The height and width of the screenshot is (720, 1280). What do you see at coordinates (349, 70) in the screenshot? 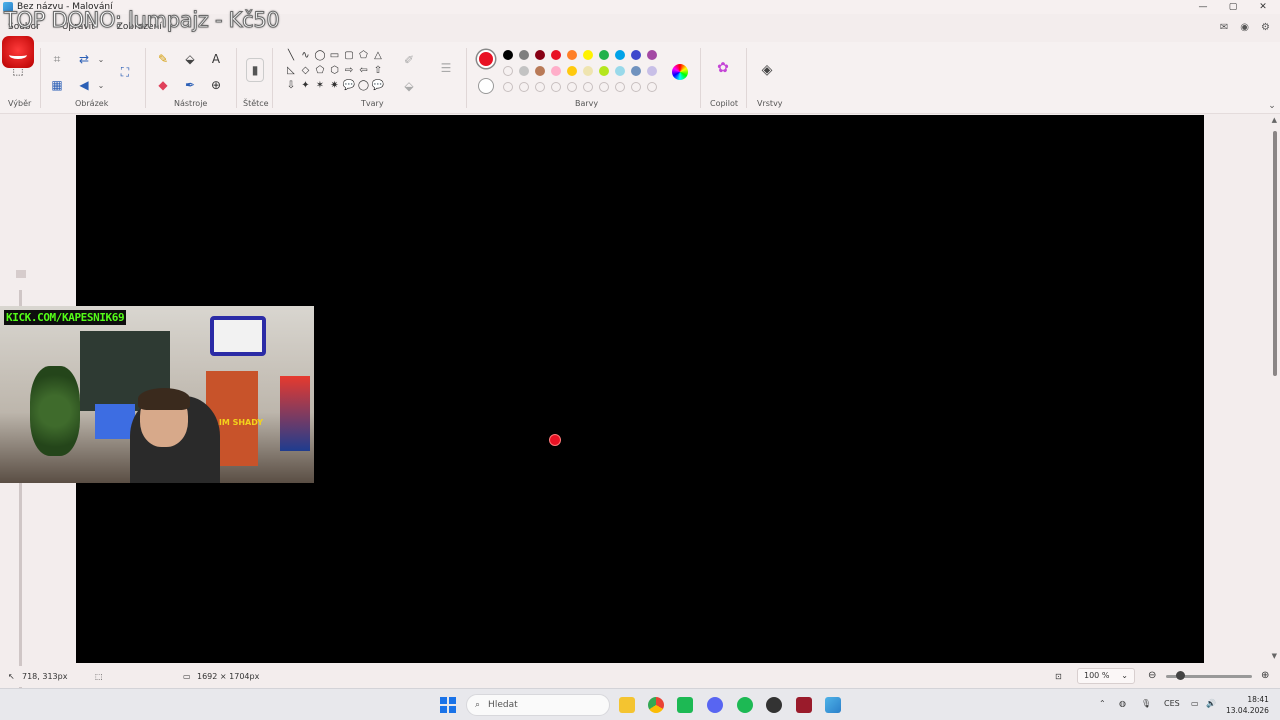
I see `shape-arrow-right-icon: ⇨` at bounding box center [349, 70].